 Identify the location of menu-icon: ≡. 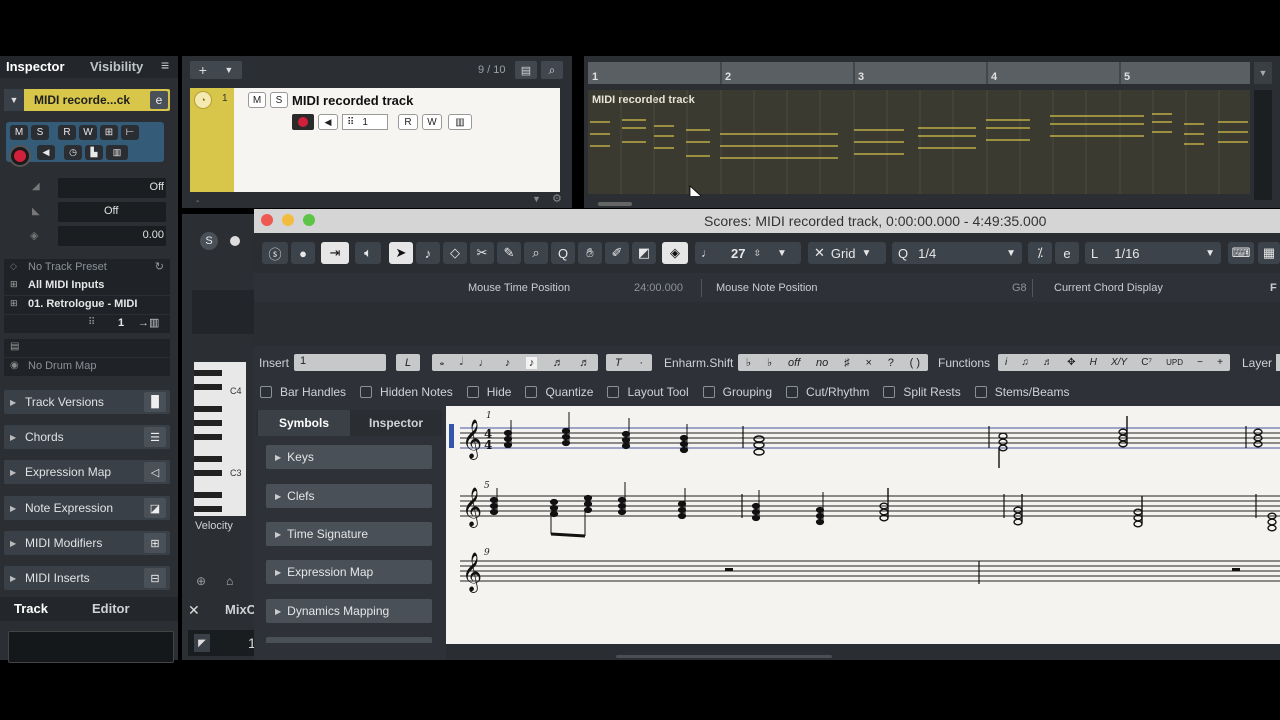
(165, 65).